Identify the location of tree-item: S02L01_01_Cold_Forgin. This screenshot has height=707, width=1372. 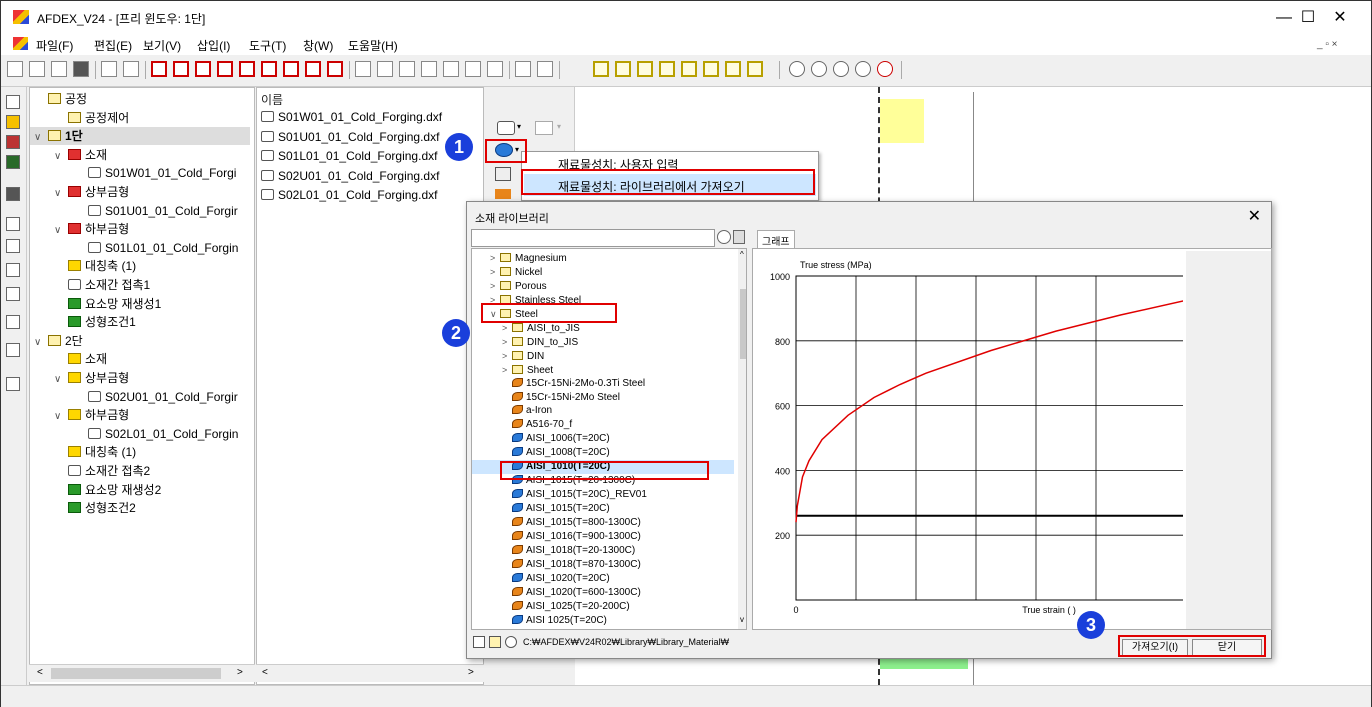
(156, 434).